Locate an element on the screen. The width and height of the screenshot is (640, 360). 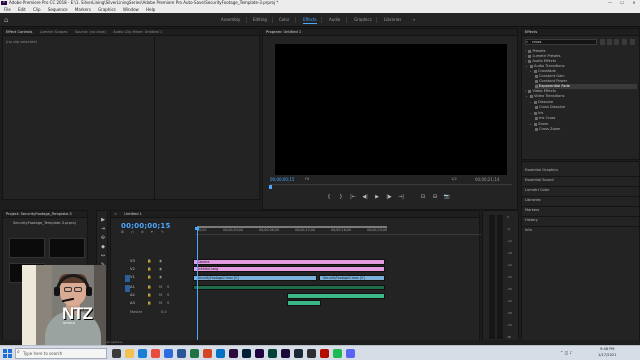
yuv-effects-icon is located at coordinates (616, 42).